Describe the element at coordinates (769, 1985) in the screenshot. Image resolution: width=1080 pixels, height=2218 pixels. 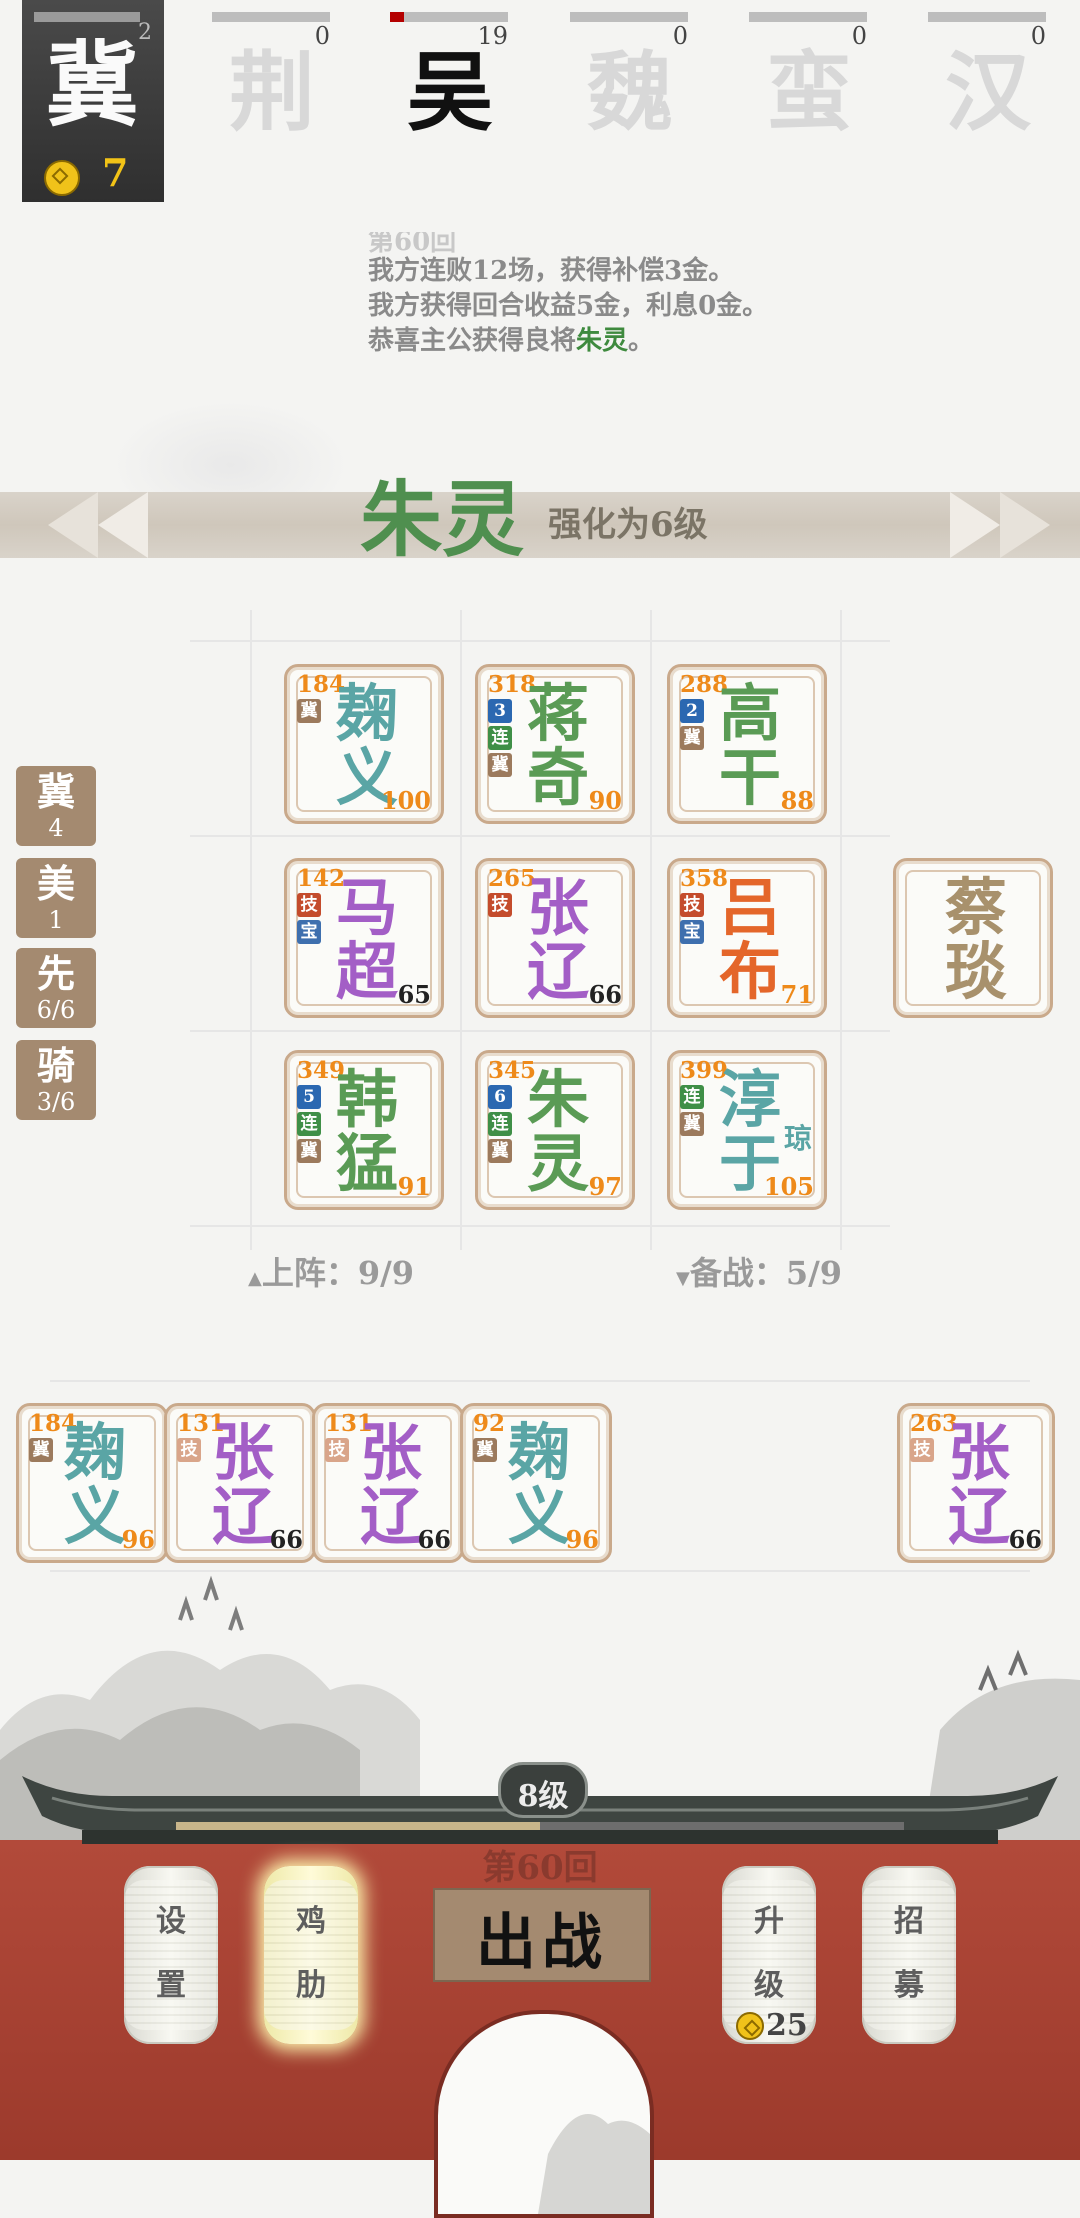
I see `upgrade-label: 级` at that location.